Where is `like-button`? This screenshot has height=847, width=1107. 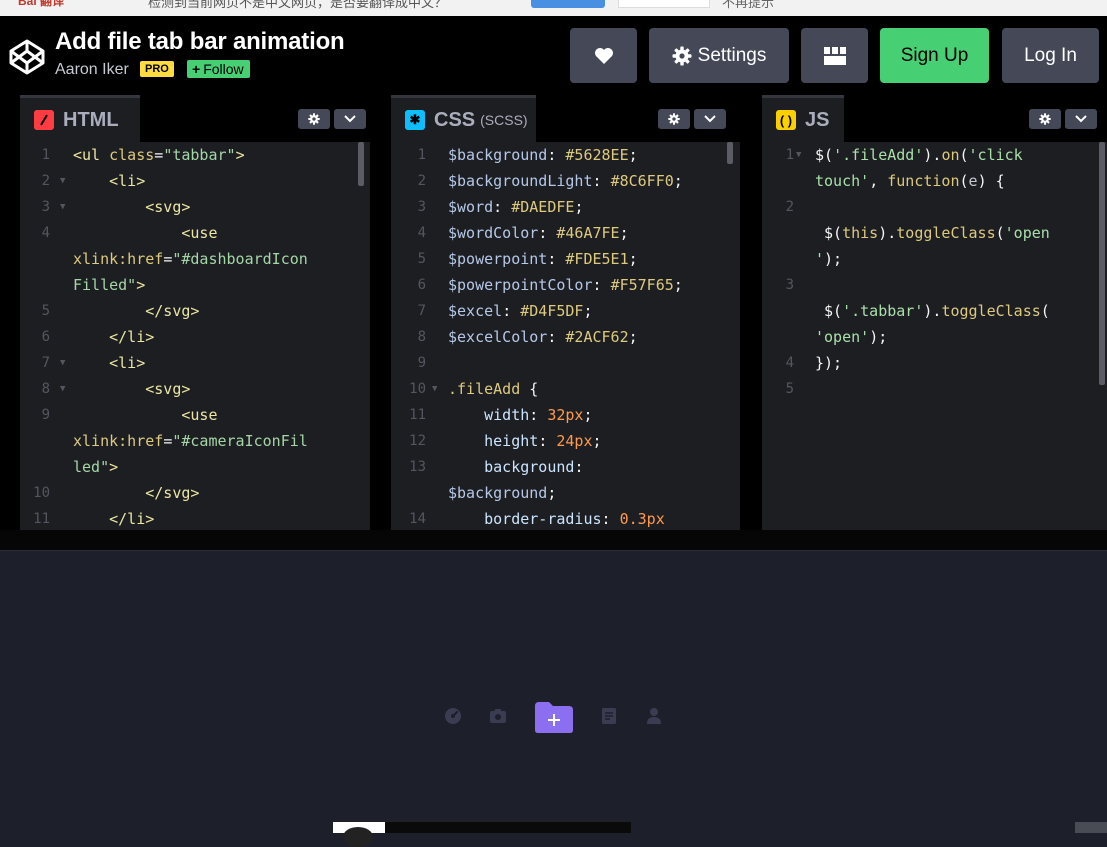
like-button is located at coordinates (603, 55).